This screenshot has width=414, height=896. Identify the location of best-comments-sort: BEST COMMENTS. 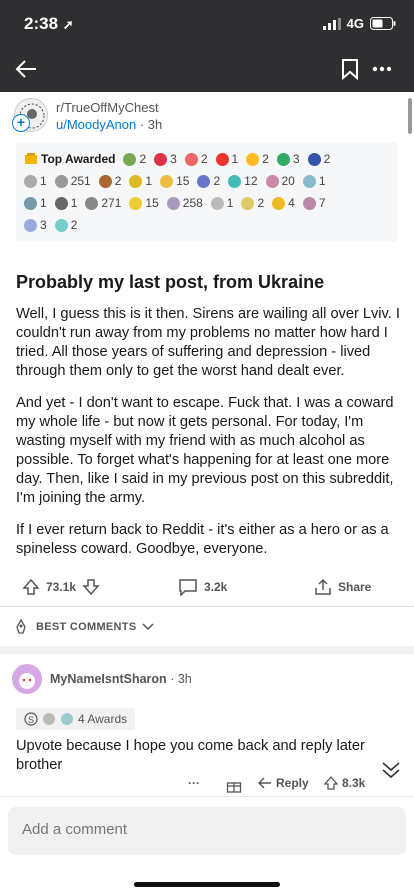
(83, 627).